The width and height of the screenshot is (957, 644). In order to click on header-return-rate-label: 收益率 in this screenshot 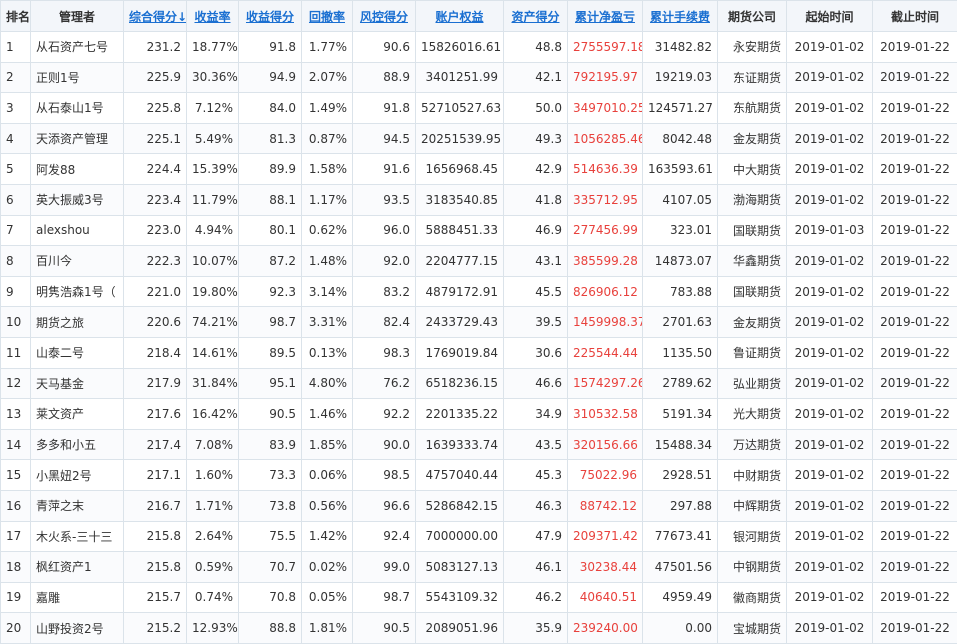, I will do `click(212, 17)`.